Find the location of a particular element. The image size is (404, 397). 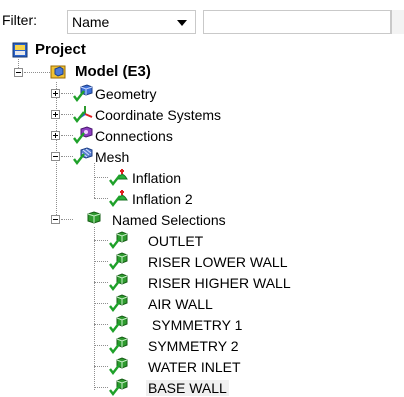

model-icon is located at coordinates (58, 72).